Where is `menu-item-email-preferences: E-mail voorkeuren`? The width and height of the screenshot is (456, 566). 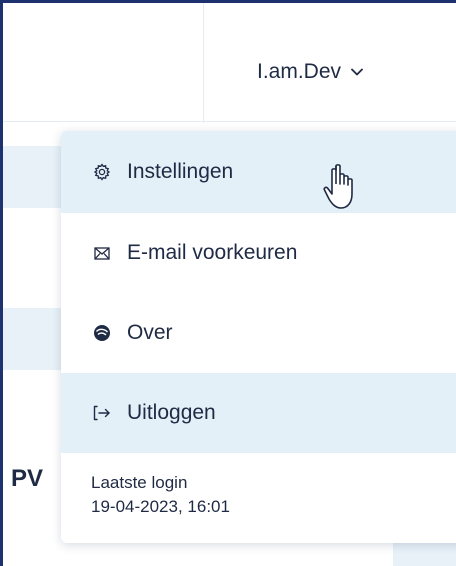
menu-item-email-preferences: E-mail voorkeuren is located at coordinates (258, 253).